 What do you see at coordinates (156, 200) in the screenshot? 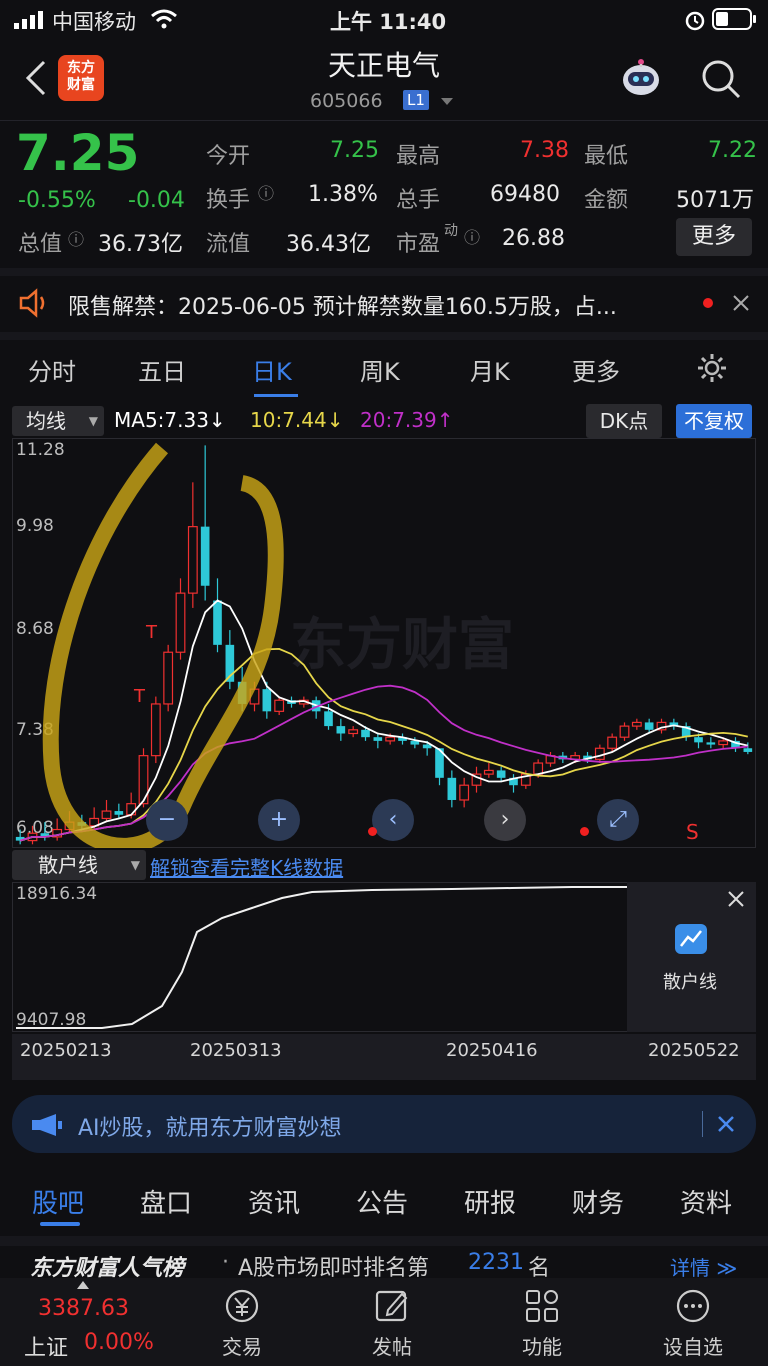
I see `change-value: -0.04` at bounding box center [156, 200].